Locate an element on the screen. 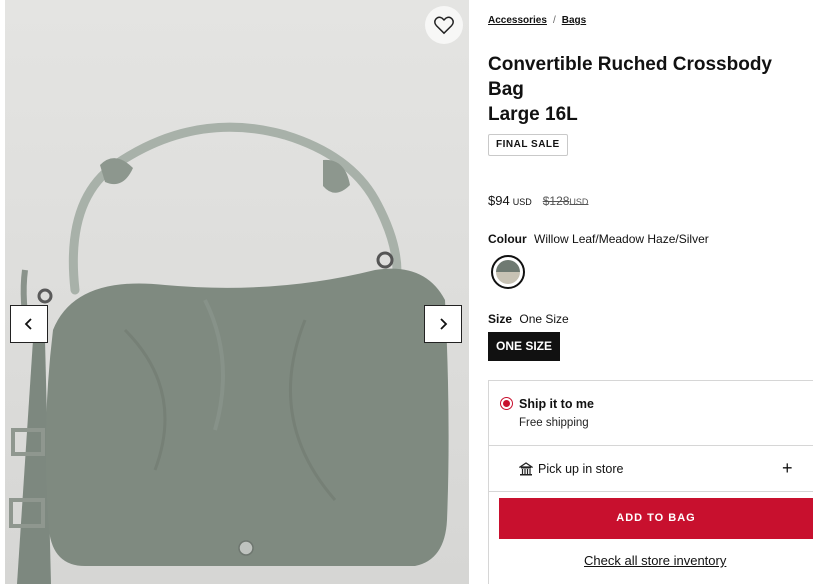 The width and height of the screenshot is (813, 584). breadcrumb: Accessories / Bags is located at coordinates (537, 20).